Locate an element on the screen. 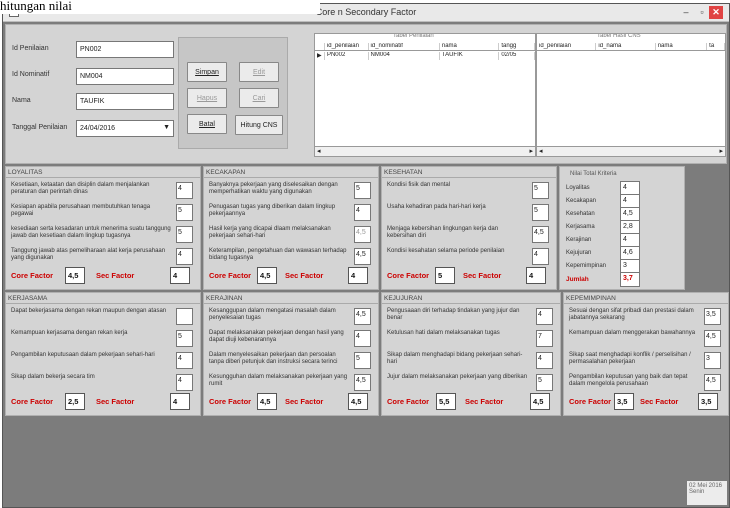  minimize-button: – is located at coordinates (686, 12).